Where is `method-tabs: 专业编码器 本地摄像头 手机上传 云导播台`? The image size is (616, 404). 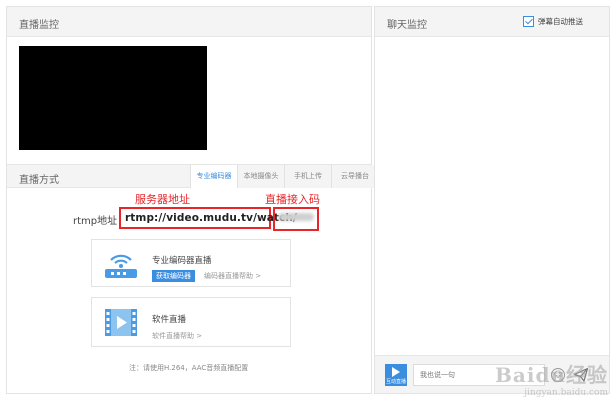 method-tabs: 专业编码器 本地摄像头 手机上传 云导播台 is located at coordinates (284, 177).